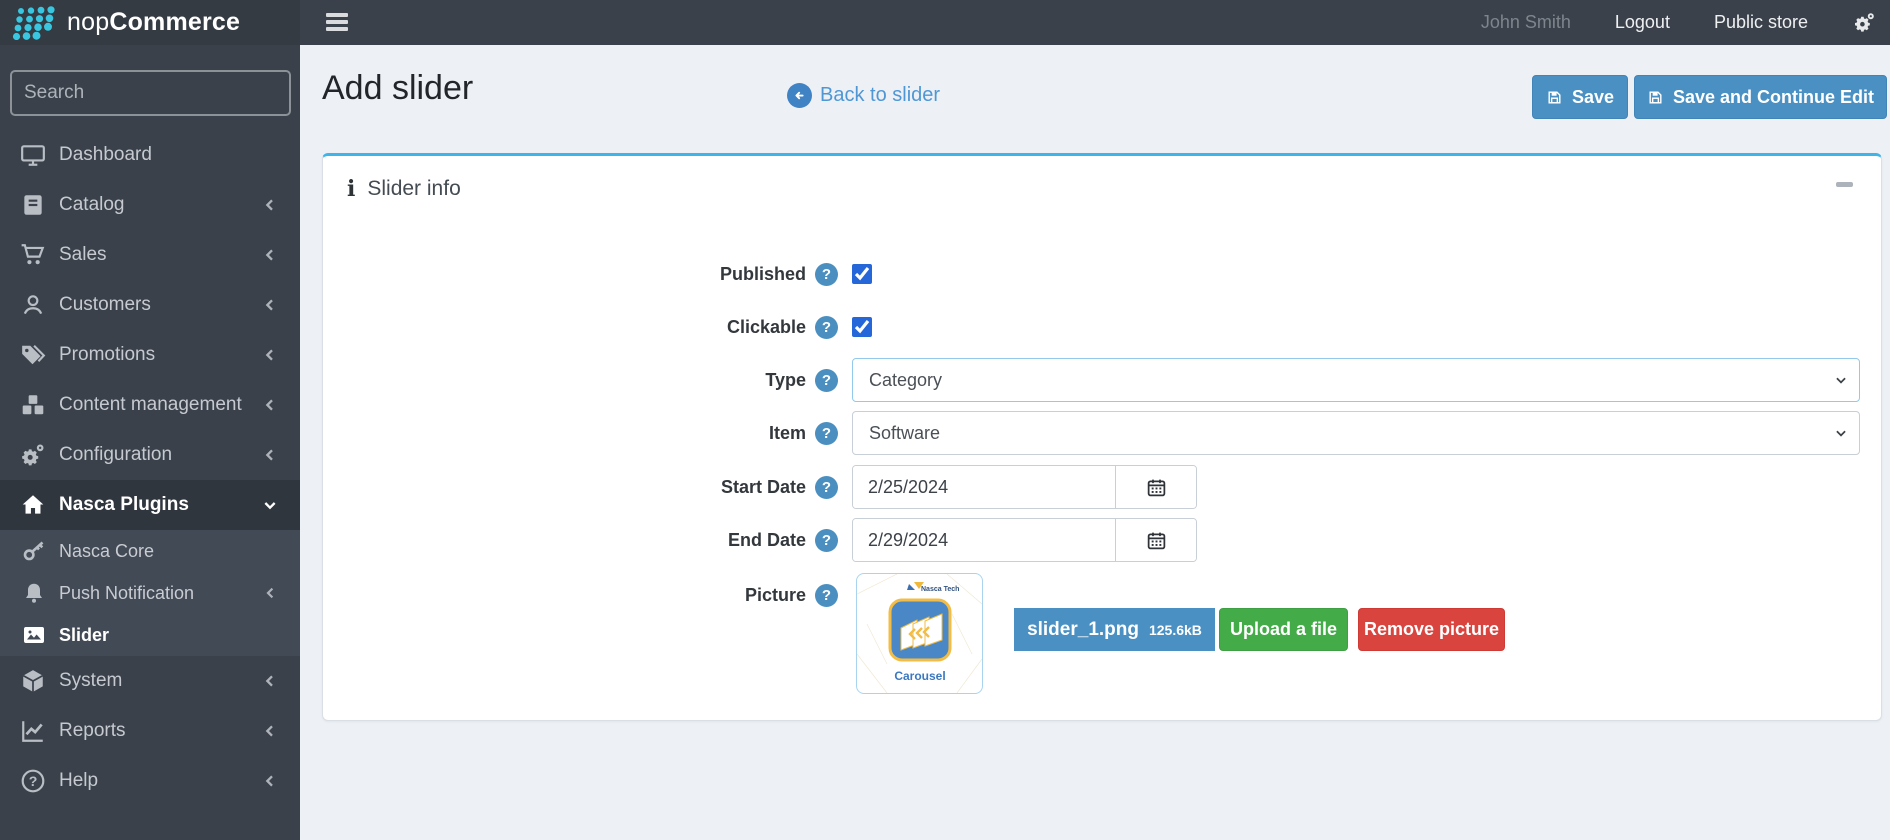 This screenshot has width=1890, height=840. What do you see at coordinates (919, 676) in the screenshot?
I see `thumbnail-caption: Carousel` at bounding box center [919, 676].